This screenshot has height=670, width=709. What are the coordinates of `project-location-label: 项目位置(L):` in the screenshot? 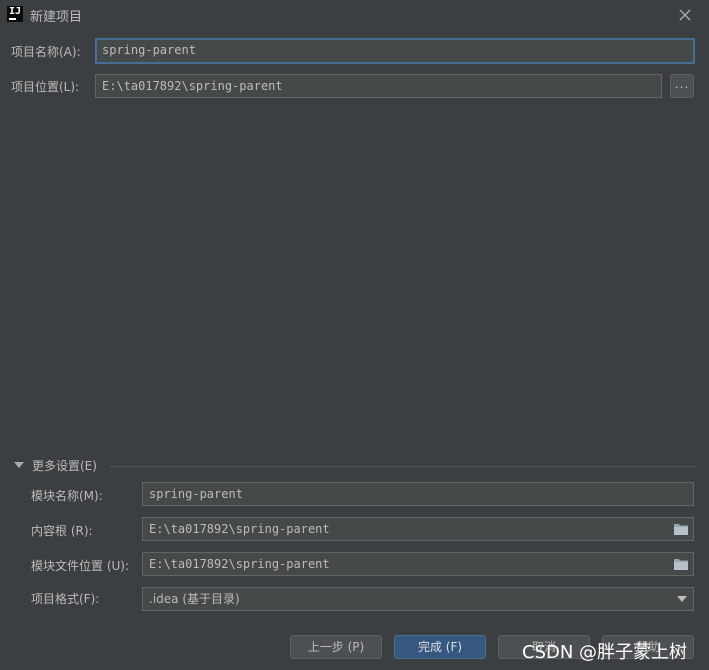 It's located at (45, 87).